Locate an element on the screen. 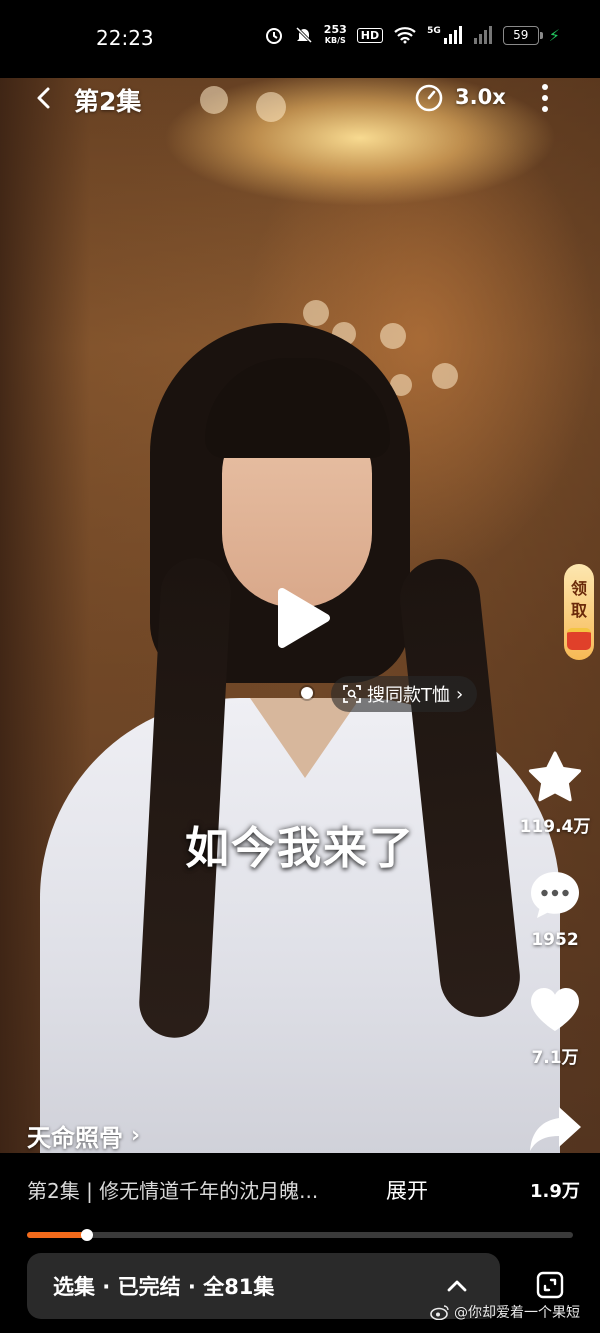 This screenshot has height=1333, width=600. signal-icon-secondary is located at coordinates (482, 35).